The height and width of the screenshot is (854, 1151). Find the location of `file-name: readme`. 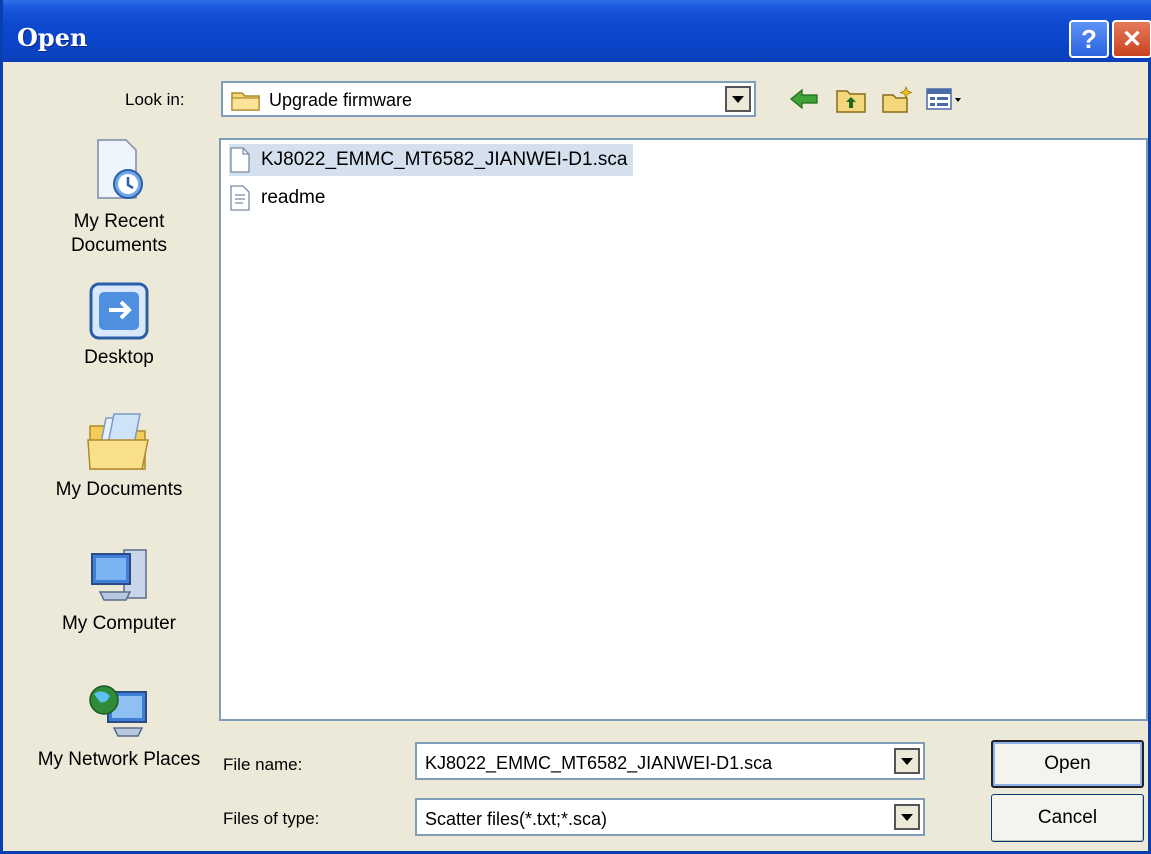

file-name: readme is located at coordinates (293, 197).